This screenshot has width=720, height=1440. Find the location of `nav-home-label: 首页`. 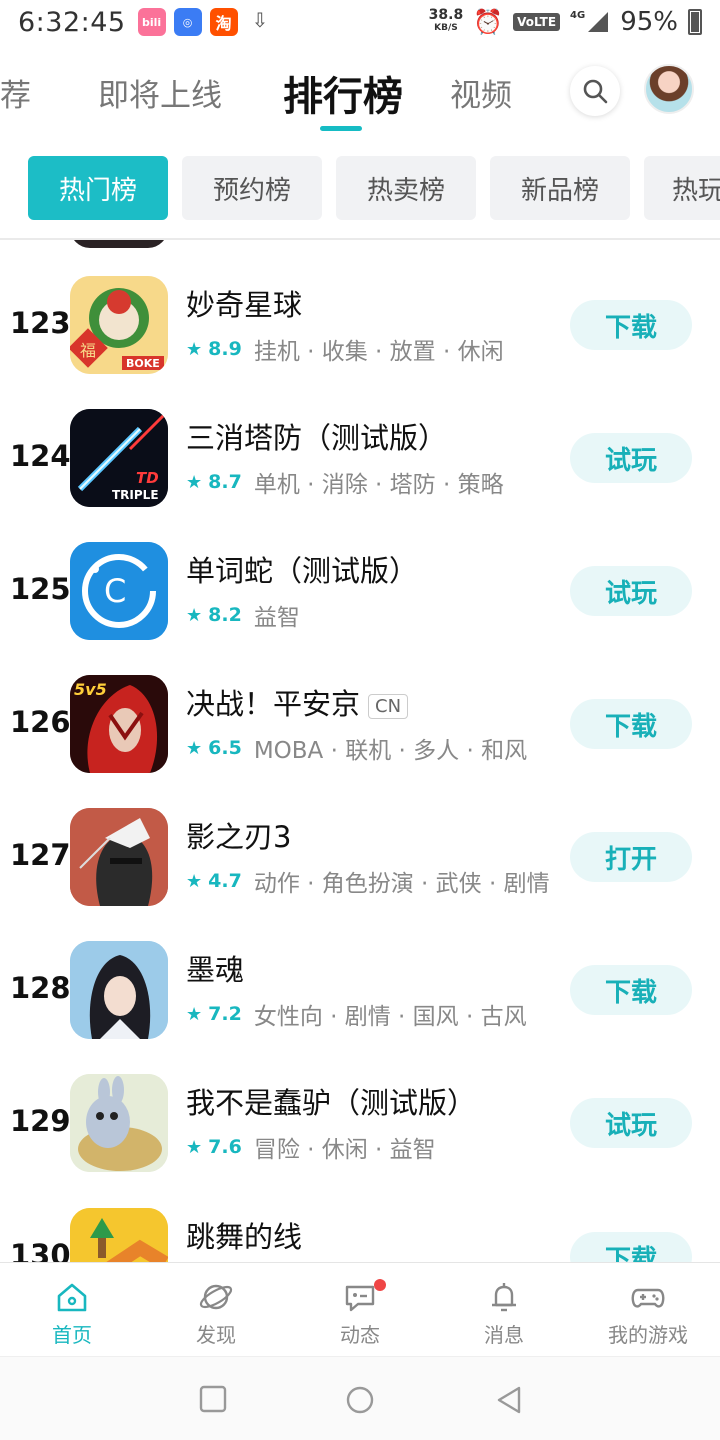

nav-home-label: 首页 is located at coordinates (72, 1335).